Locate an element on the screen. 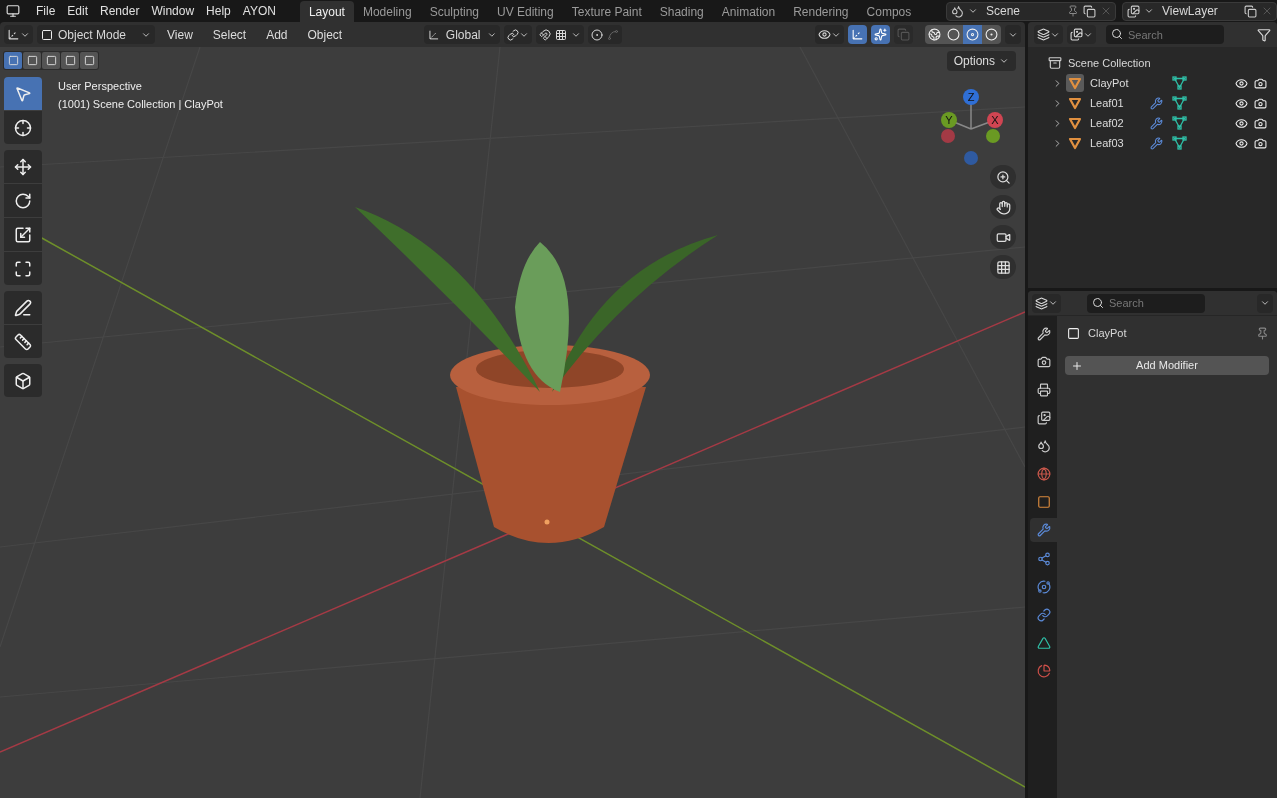  collection-name: Scene Collection is located at coordinates (1109, 63).